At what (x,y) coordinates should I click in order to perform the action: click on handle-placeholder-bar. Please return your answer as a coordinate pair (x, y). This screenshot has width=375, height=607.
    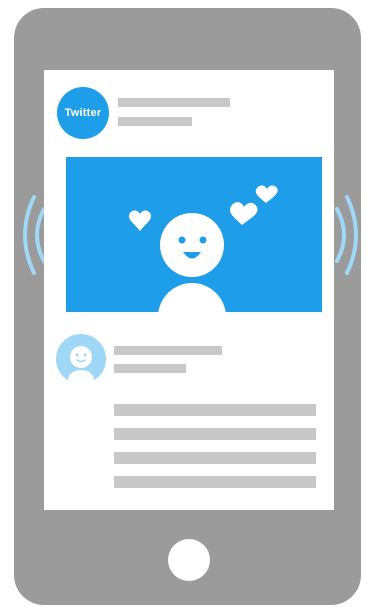
    Looking at the image, I should click on (155, 121).